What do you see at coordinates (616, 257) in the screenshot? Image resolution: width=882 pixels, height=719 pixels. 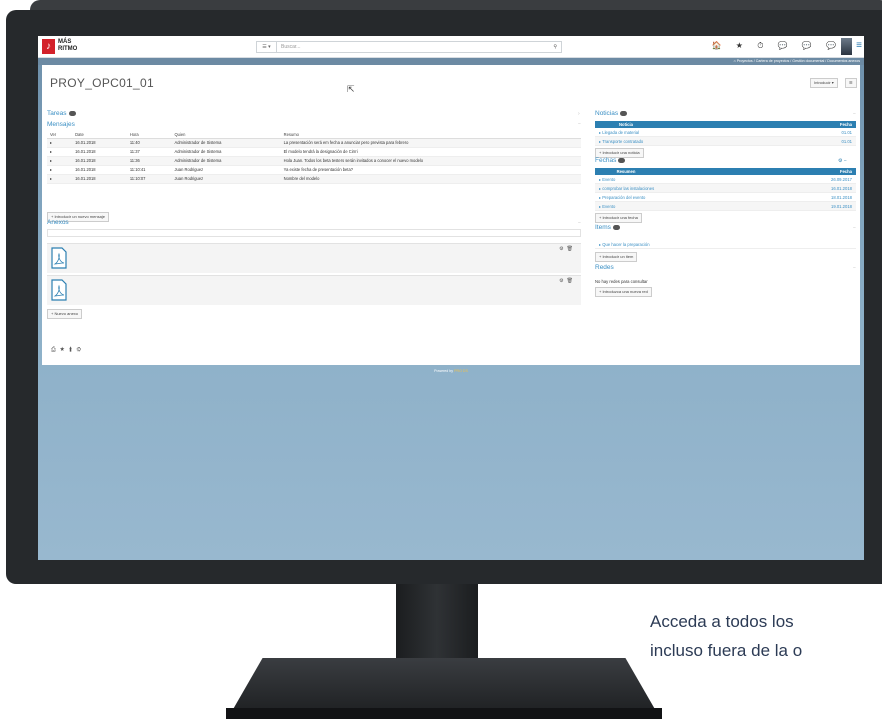 I see `add-item-button: + Introducir un item` at bounding box center [616, 257].